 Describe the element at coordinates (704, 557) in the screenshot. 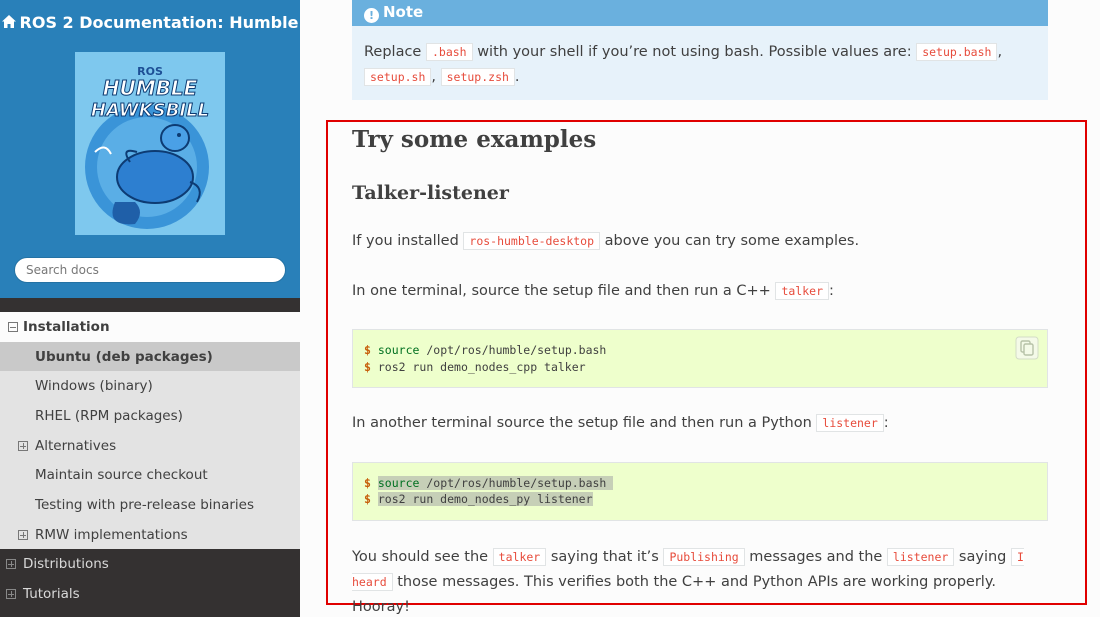

I see `code-literal: Publishing` at that location.